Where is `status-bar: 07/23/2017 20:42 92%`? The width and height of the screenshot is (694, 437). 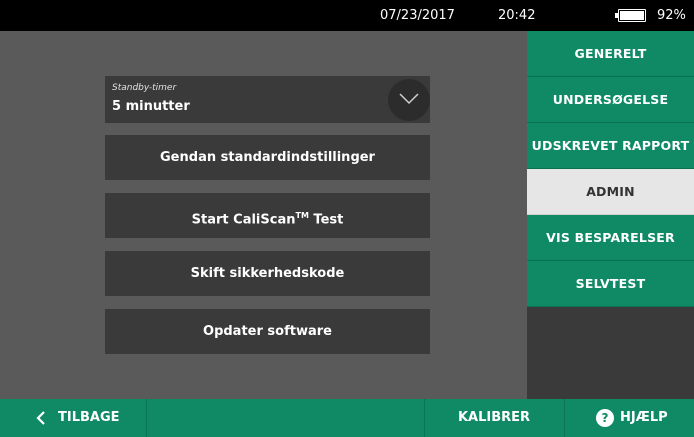
status-bar: 07/23/2017 20:42 92% is located at coordinates (347, 15).